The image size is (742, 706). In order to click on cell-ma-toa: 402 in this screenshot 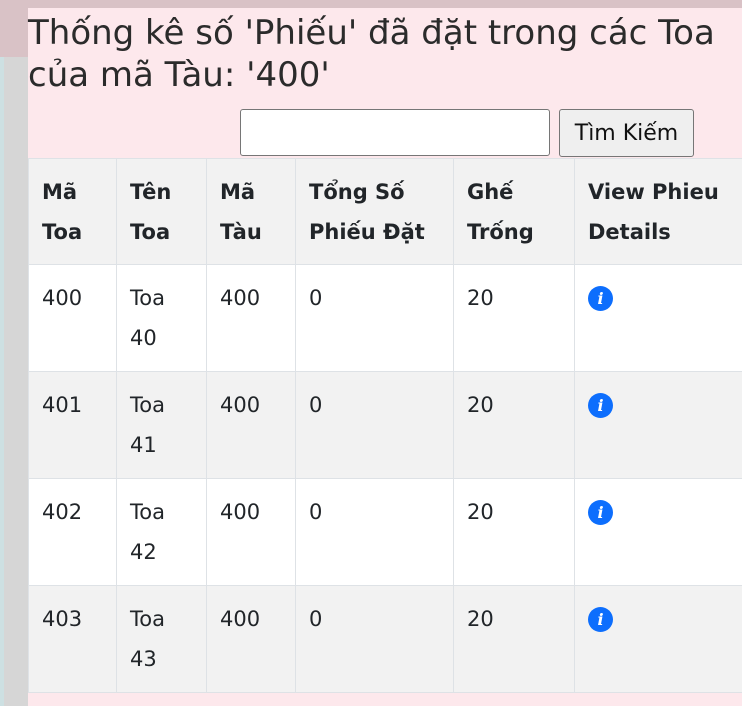, I will do `click(72, 532)`.